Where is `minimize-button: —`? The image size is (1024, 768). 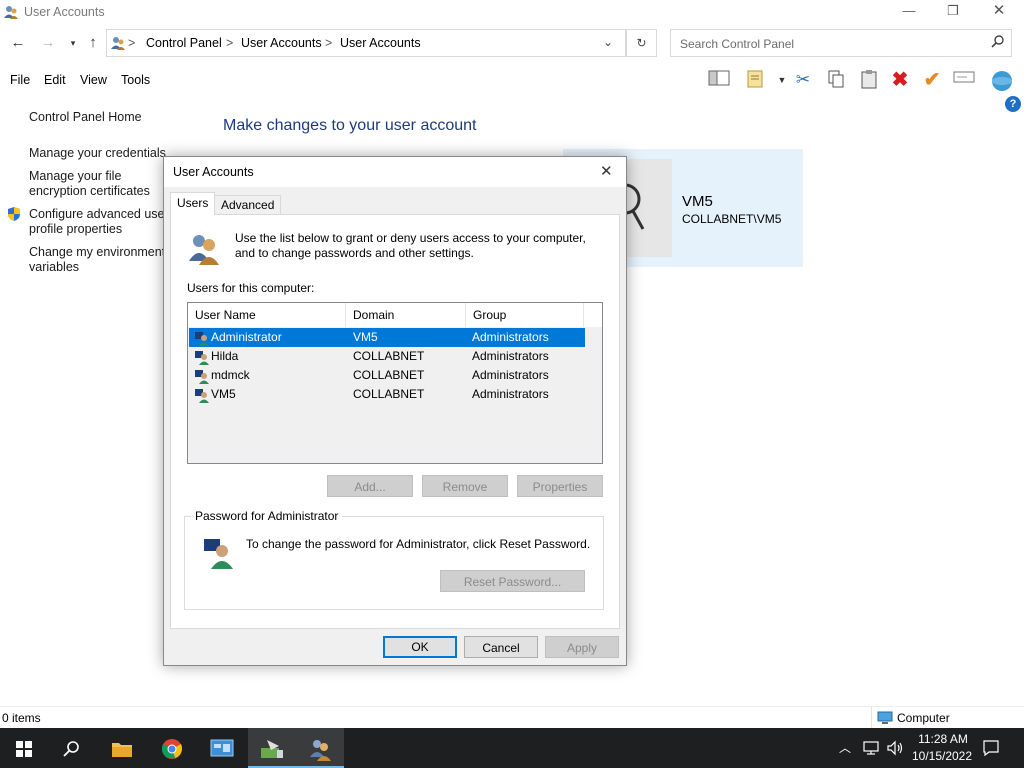
minimize-button: — is located at coordinates (909, 12).